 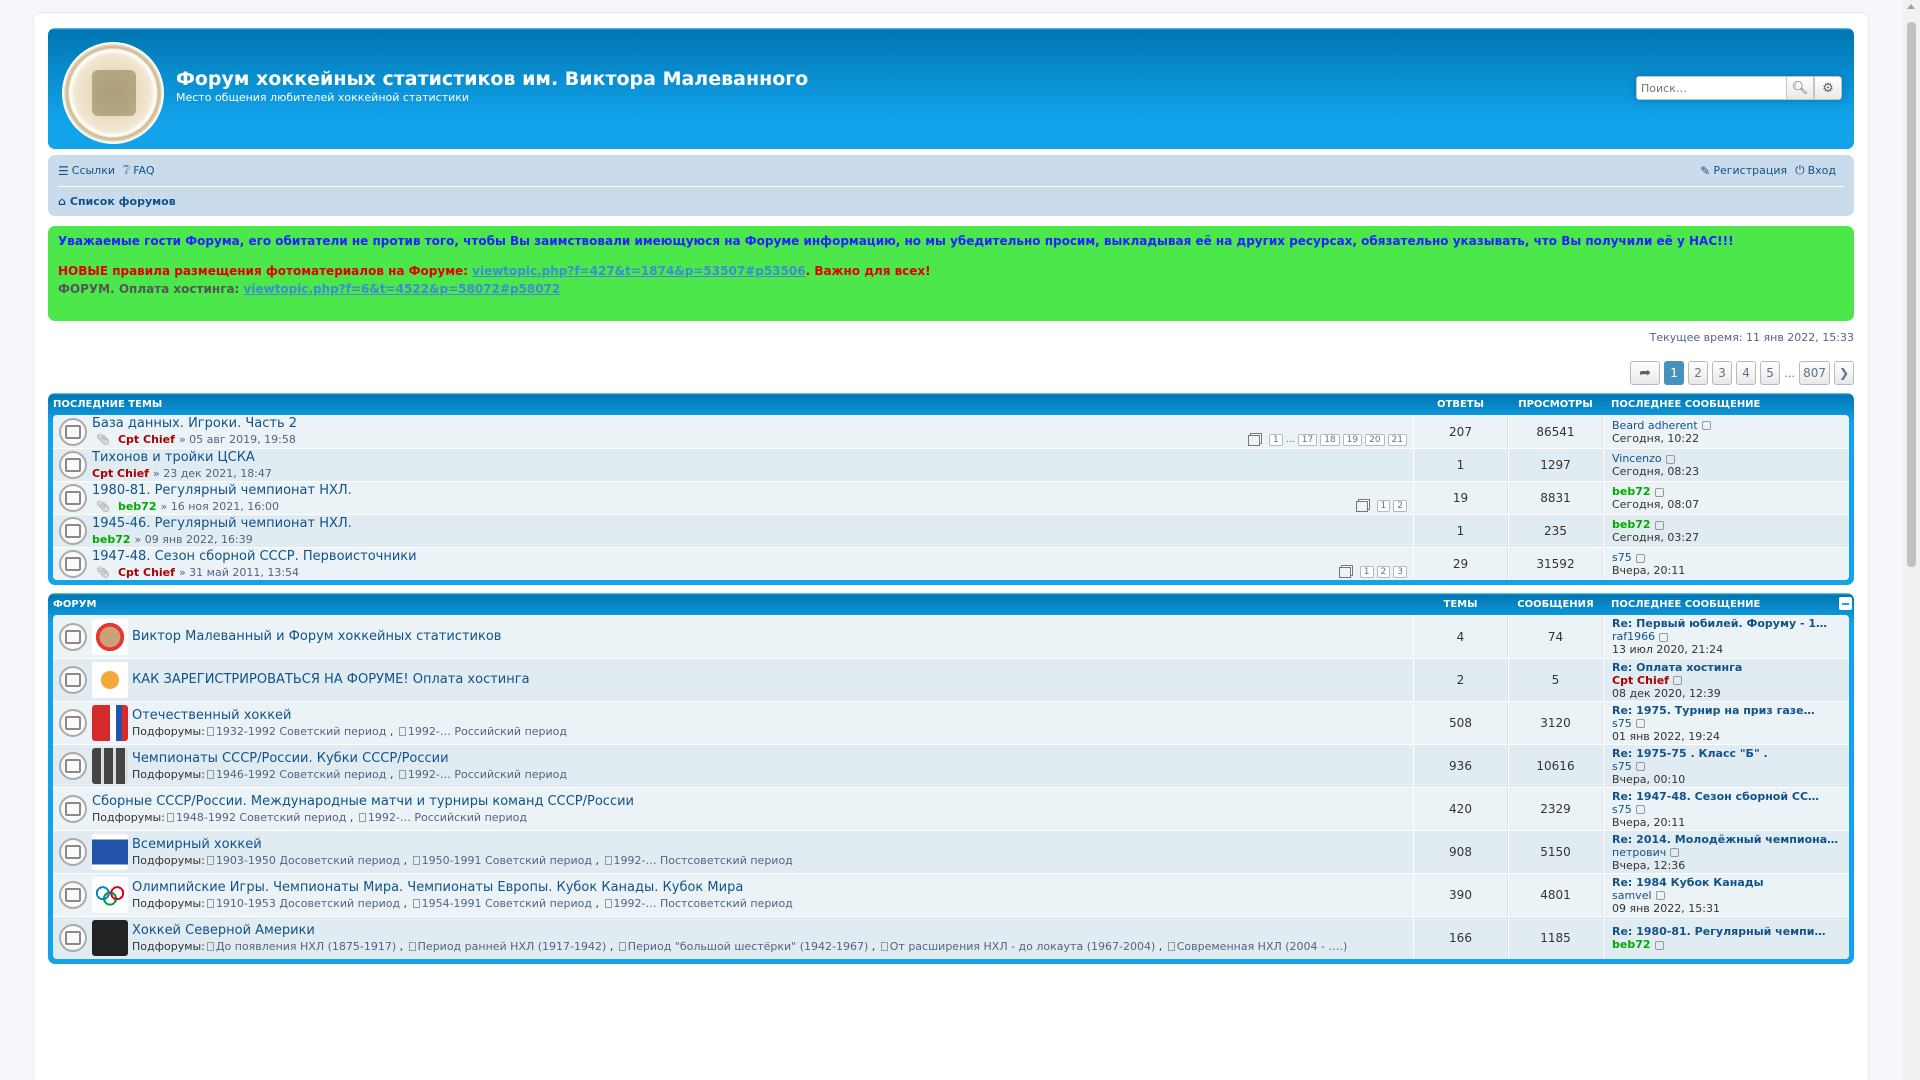 I want to click on topic-title-link: База данных. Игроки. Часть 2, so click(x=194, y=424).